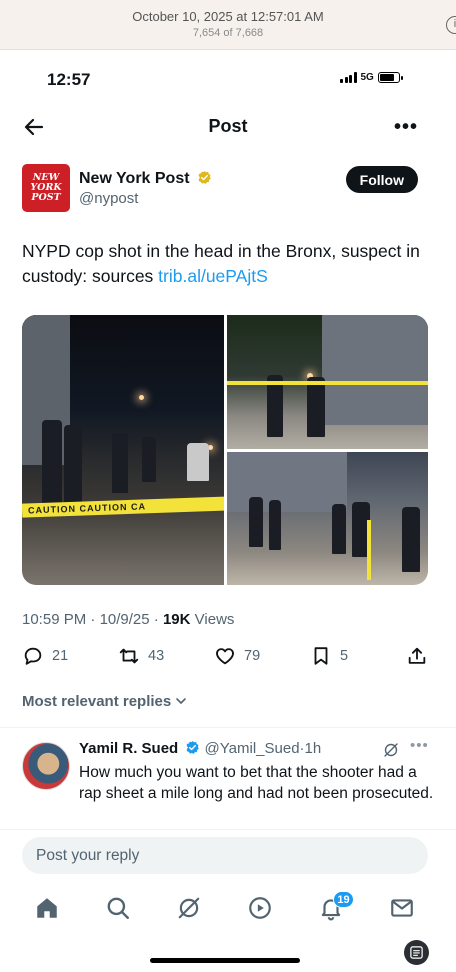 Image resolution: width=456 pixels, height=972 pixels. What do you see at coordinates (367, 77) in the screenshot?
I see `network-label: 5G` at bounding box center [367, 77].